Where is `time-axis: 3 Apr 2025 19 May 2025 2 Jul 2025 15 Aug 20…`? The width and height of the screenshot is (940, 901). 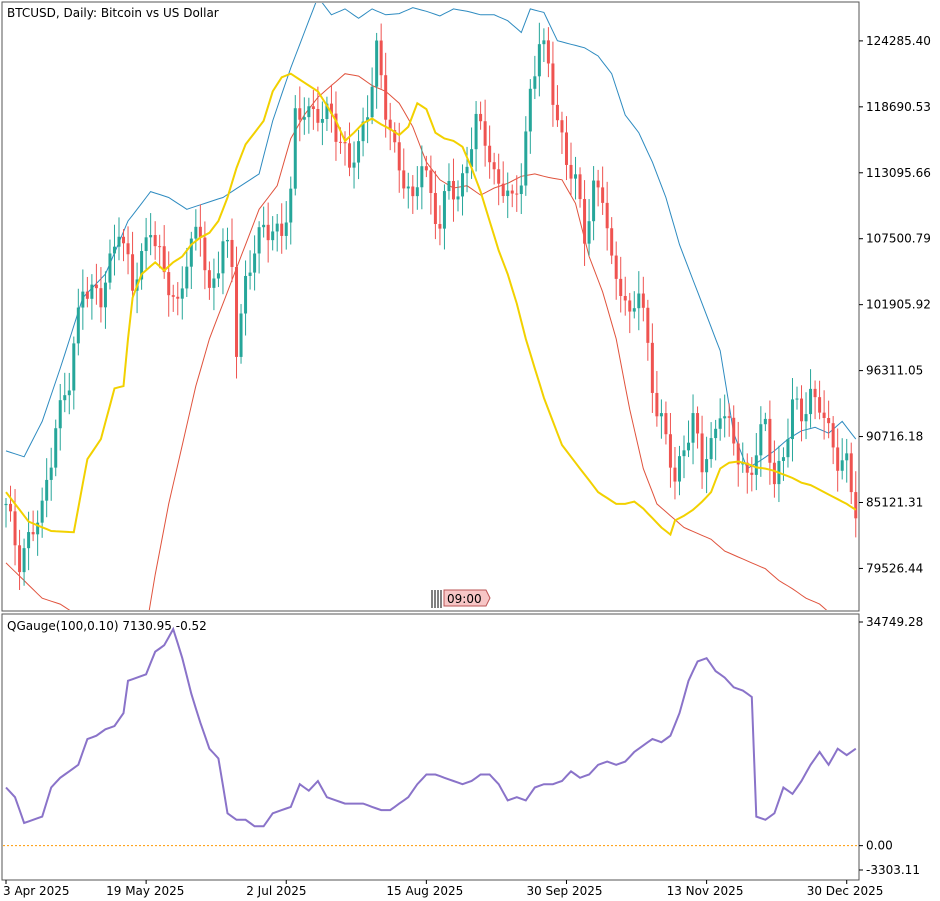 time-axis: 3 Apr 2025 19 May 2025 2 Jul 2025 15 Aug 20… is located at coordinates (443, 889).